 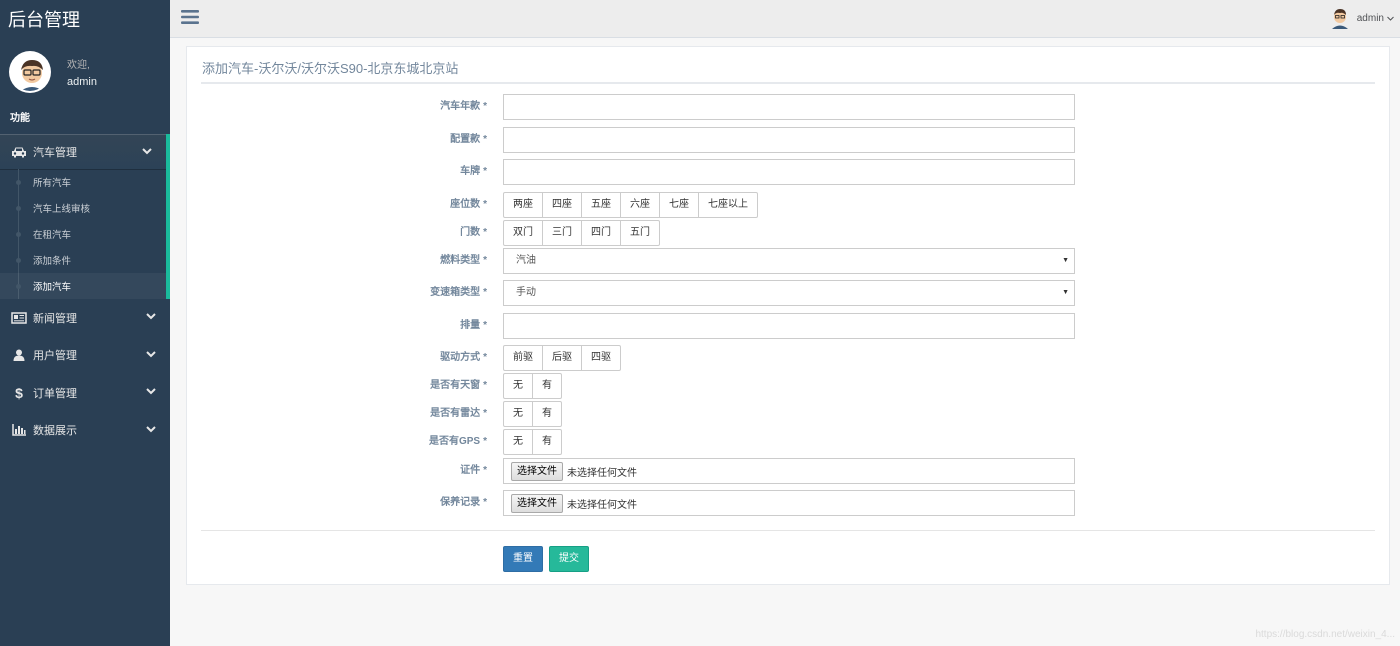 I want to click on radar-option: 有, so click(x=547, y=414).